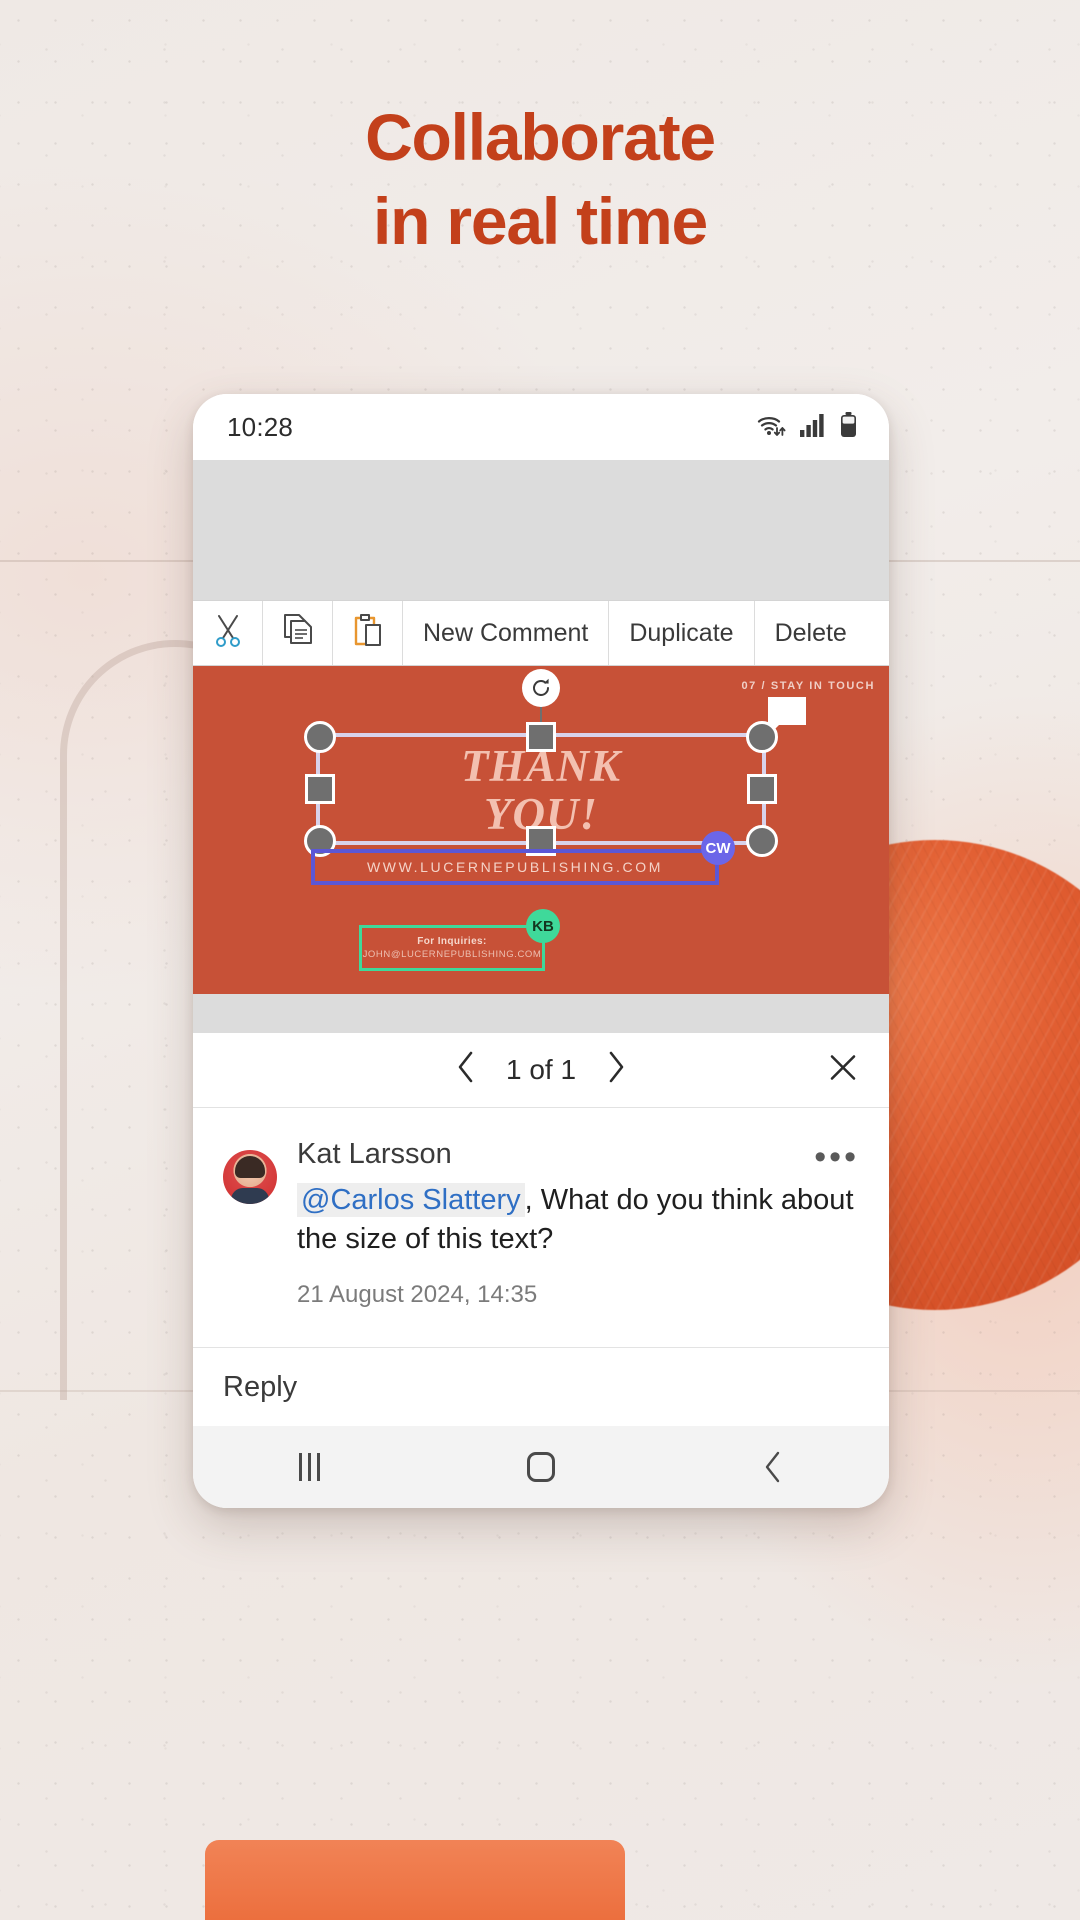  I want to click on pager-controls: 1 of 1, so click(541, 1069).